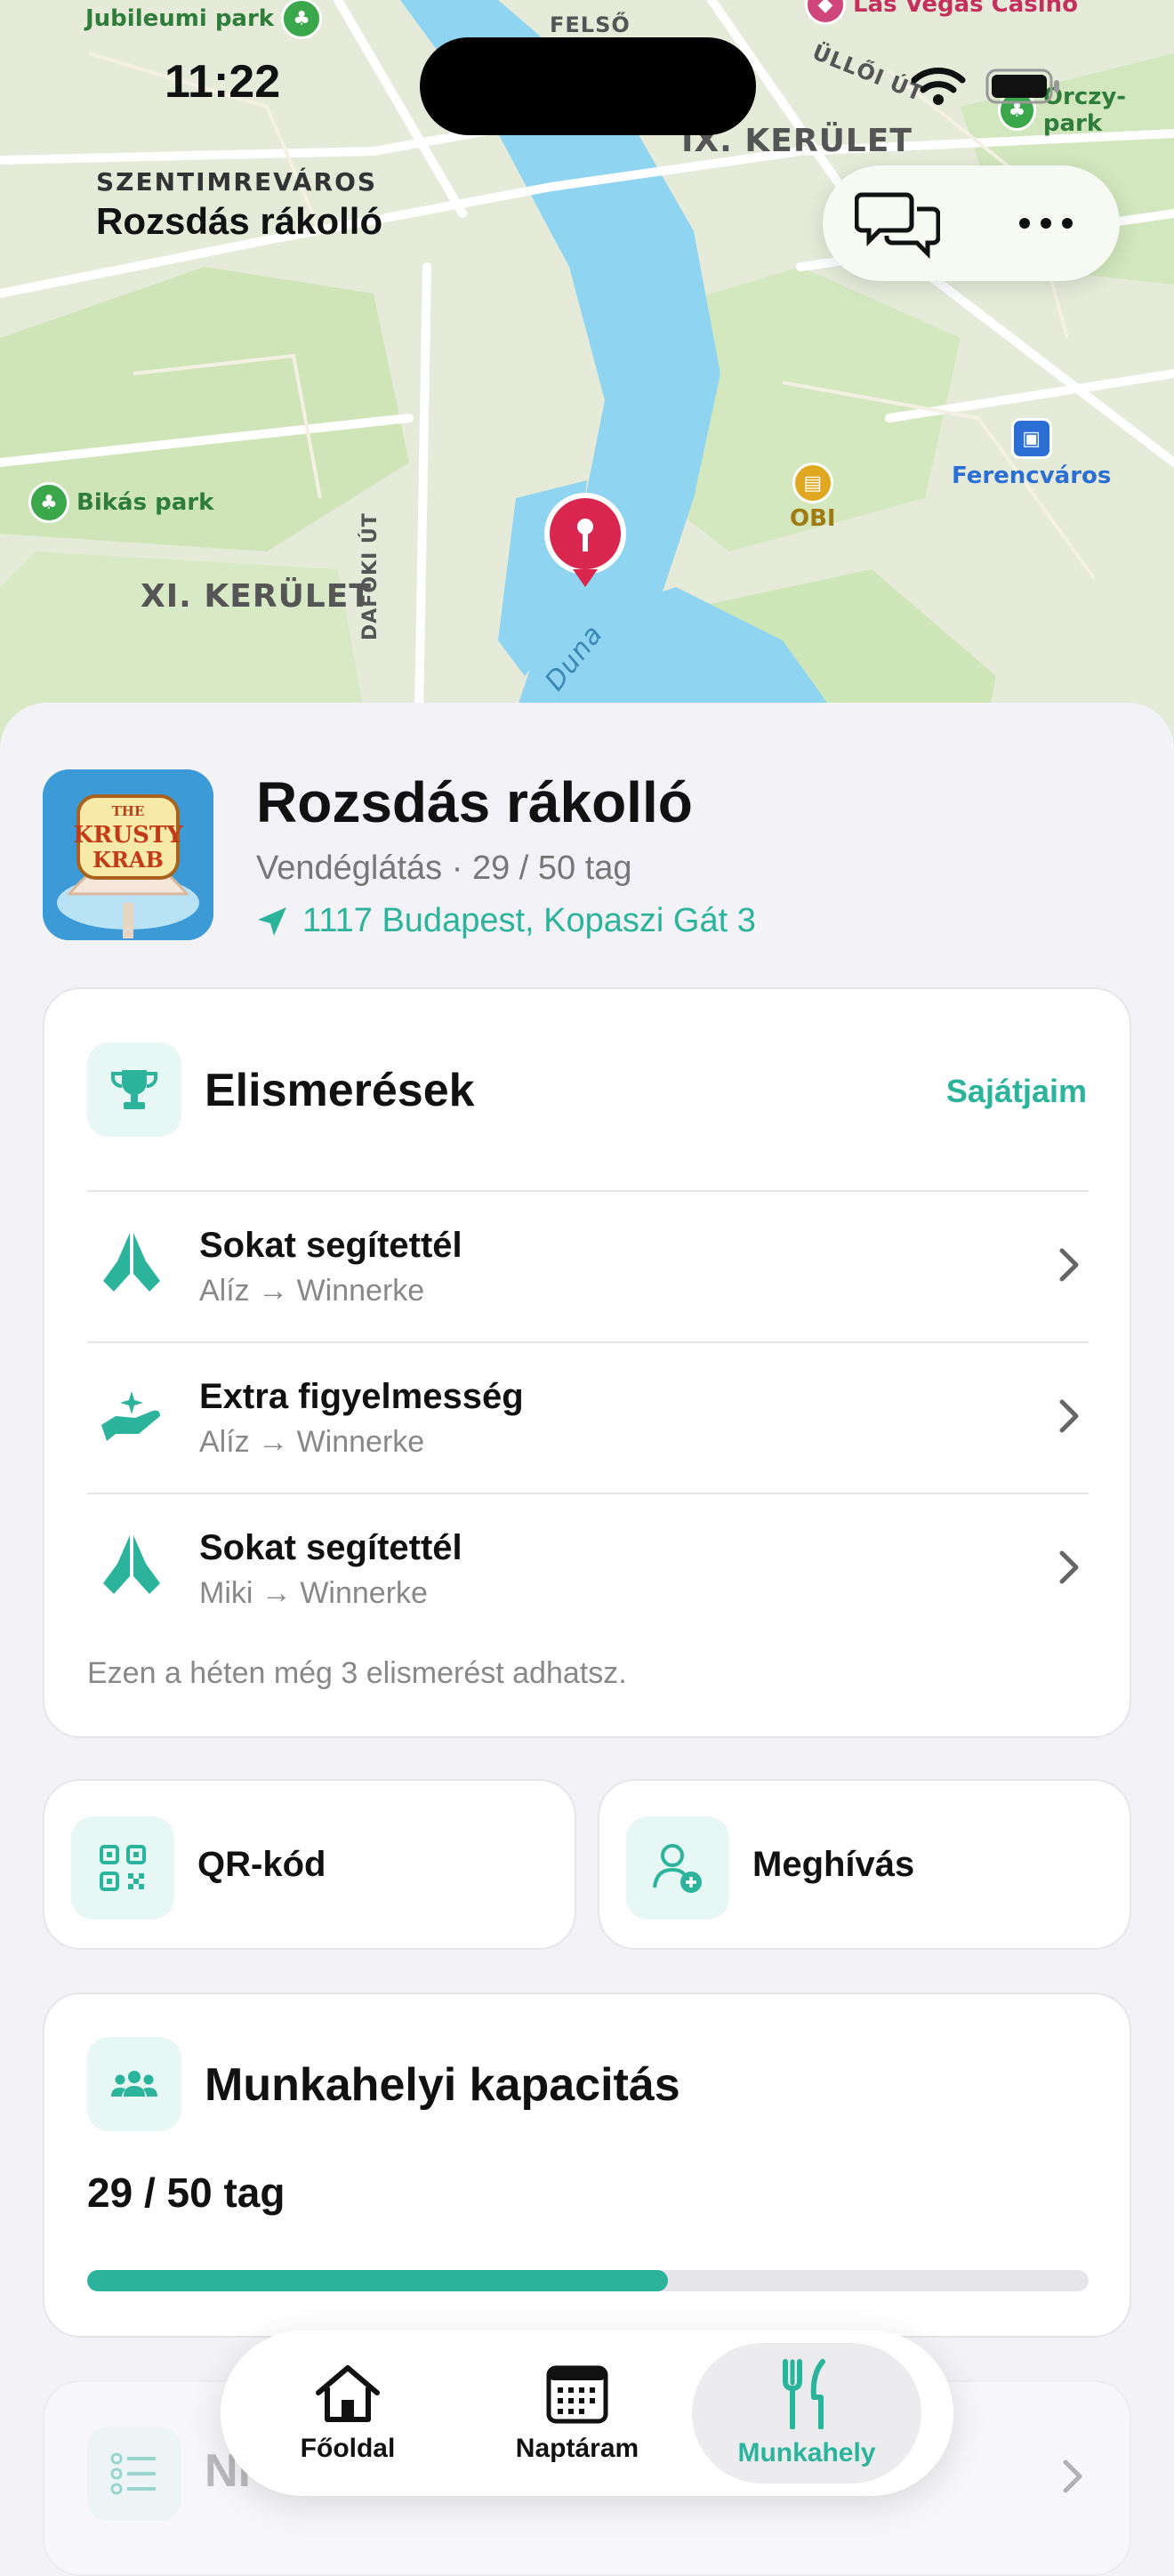 The image size is (1174, 2576). I want to click on recognition-title: Extra figyelmesség, so click(361, 1396).